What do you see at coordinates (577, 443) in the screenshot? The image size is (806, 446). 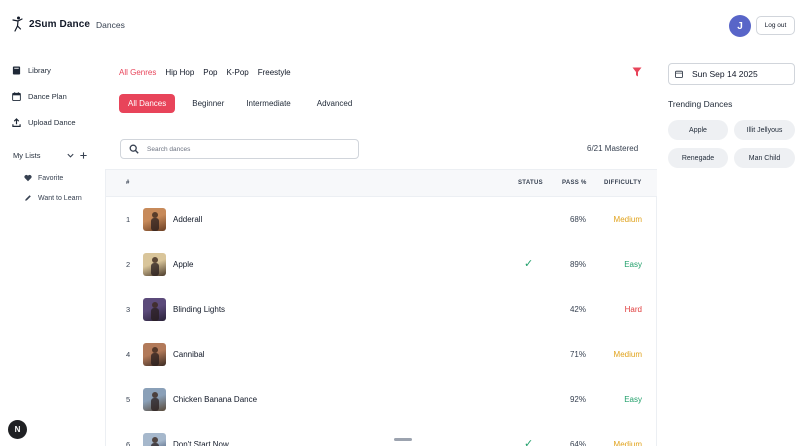 I see `pass-percent: 64%` at bounding box center [577, 443].